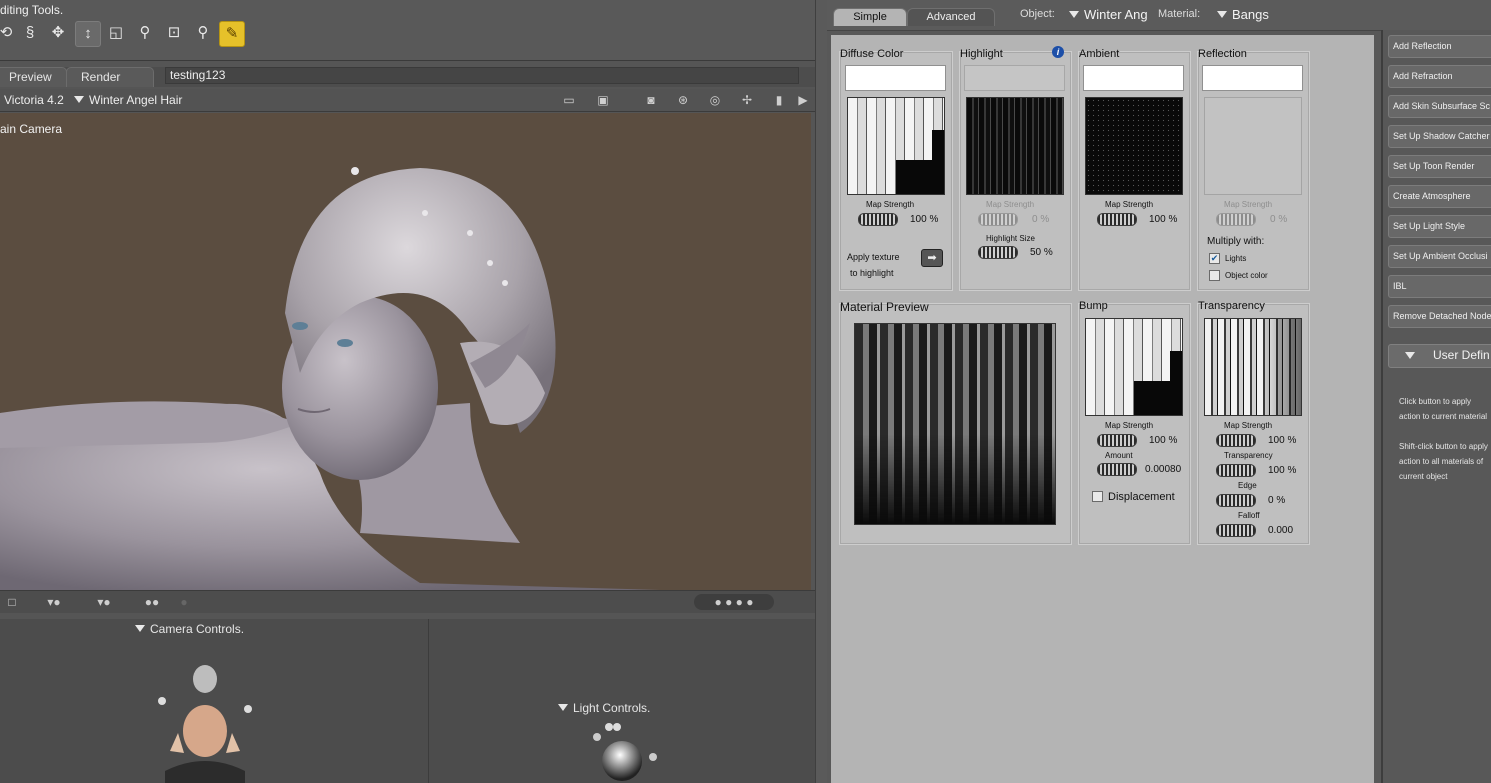  I want to click on apply-texture-arrow-button: ➡, so click(932, 258).